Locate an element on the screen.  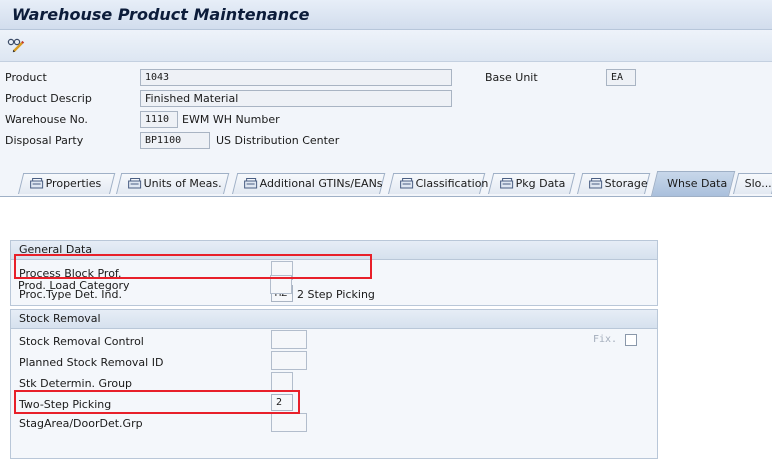
warehouse-field: 1110 is located at coordinates (159, 119).